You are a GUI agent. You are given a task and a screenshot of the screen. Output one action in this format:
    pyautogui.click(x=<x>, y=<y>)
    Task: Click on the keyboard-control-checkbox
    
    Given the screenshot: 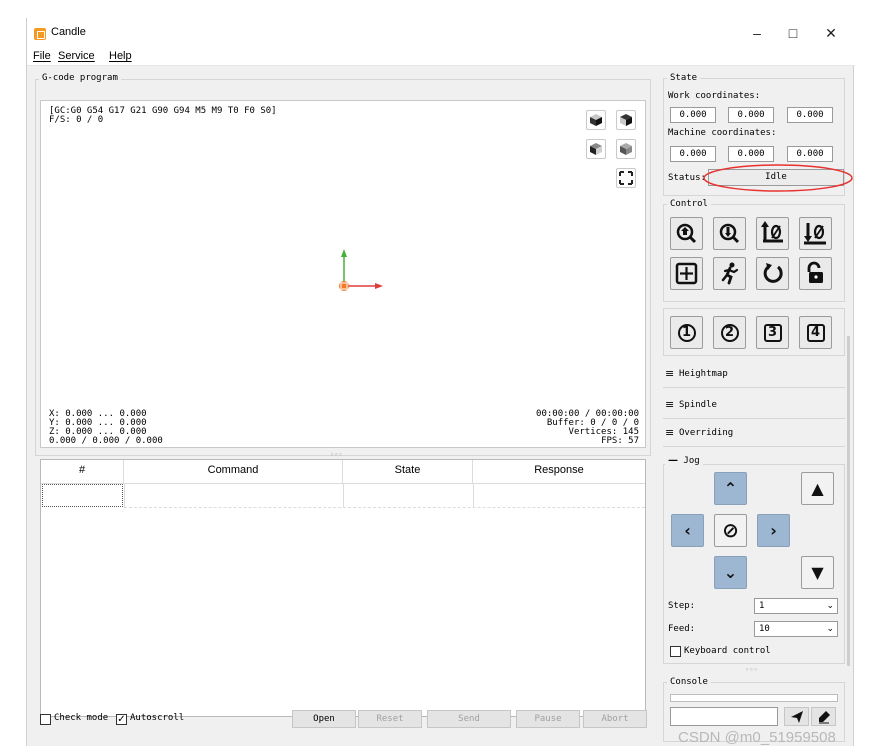 What is the action you would take?
    pyautogui.click(x=675, y=651)
    